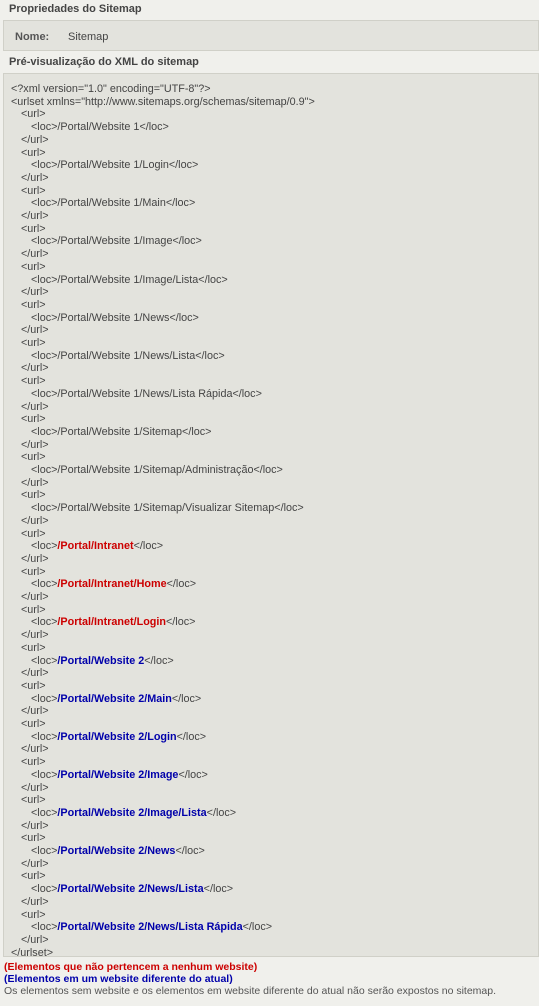 This screenshot has width=539, height=1006. I want to click on urlset-close: </urlset>, so click(32, 951).